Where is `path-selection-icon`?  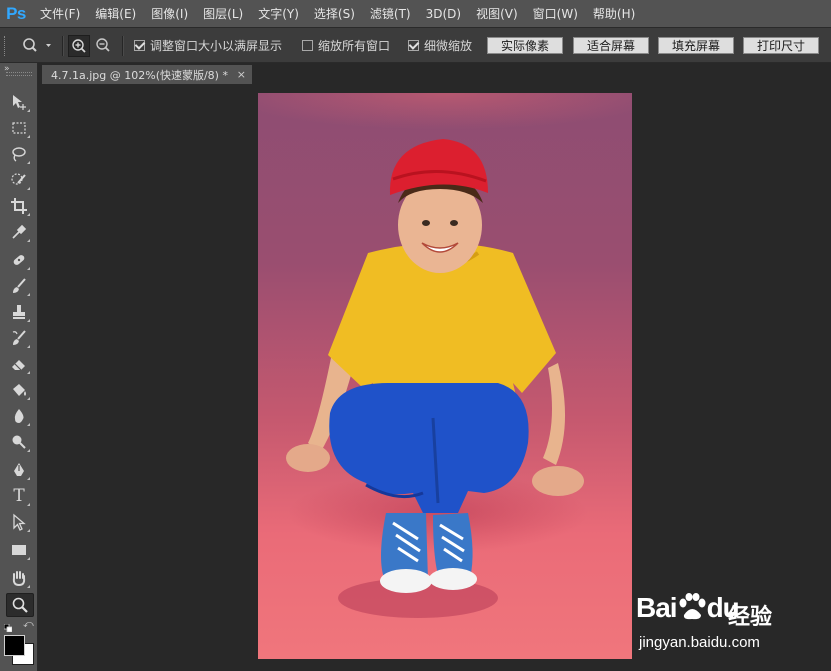
path-selection-icon is located at coordinates (19, 522).